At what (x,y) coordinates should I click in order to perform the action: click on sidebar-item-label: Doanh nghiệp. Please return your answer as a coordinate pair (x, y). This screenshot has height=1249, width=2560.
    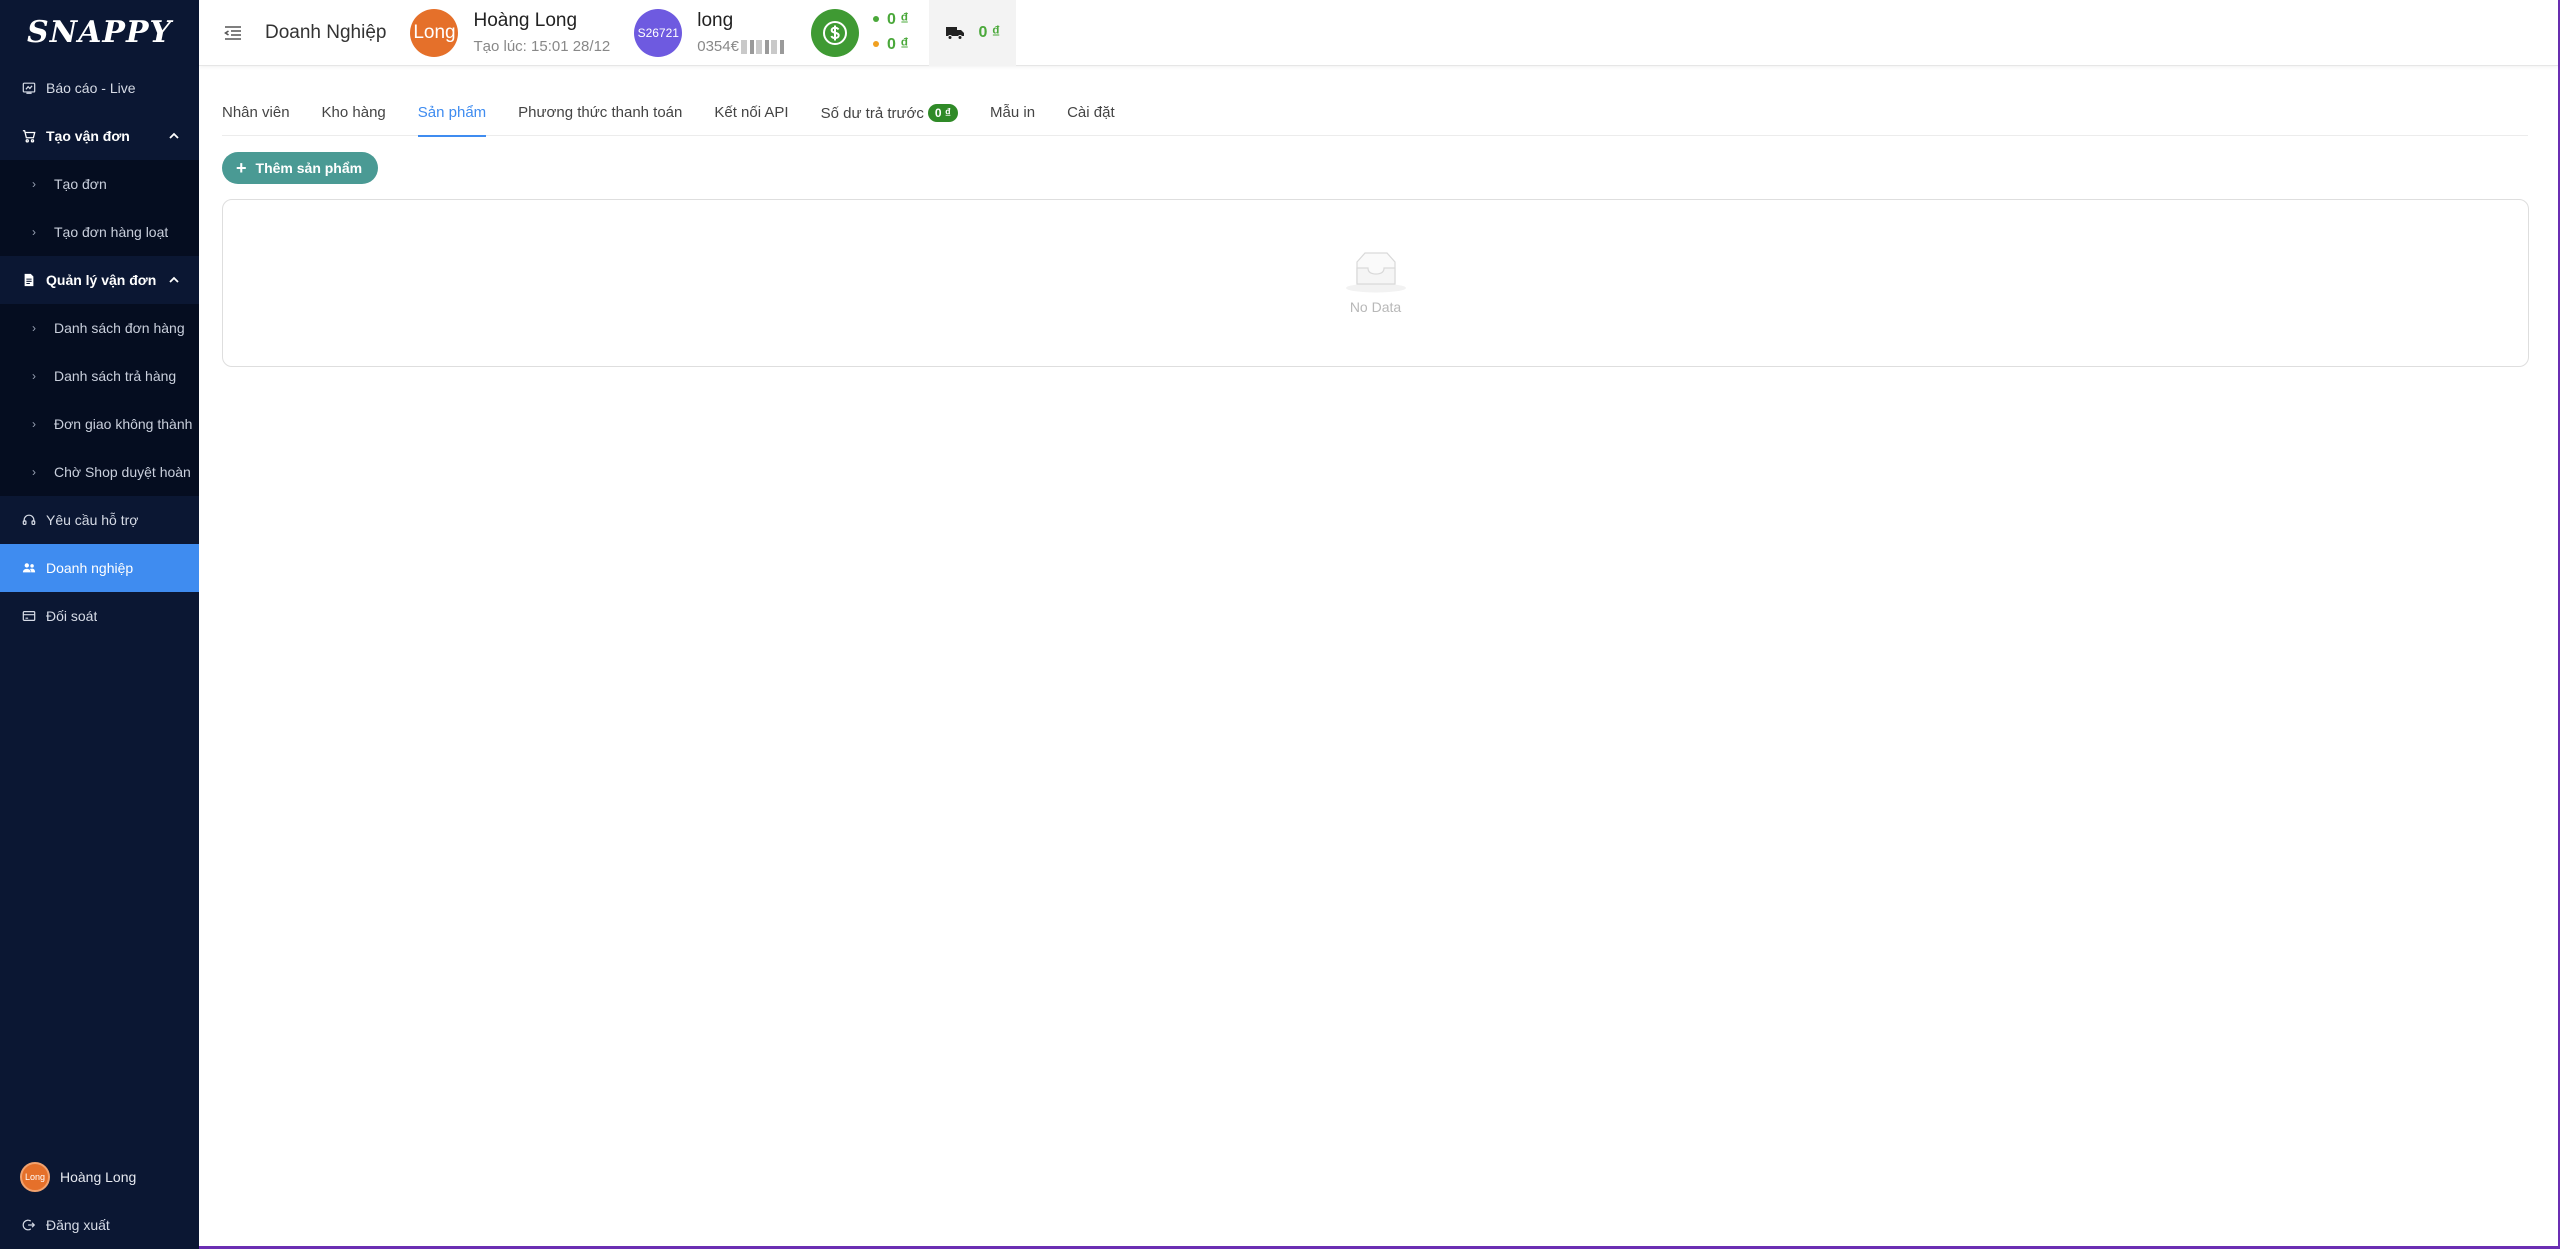
    Looking at the image, I should click on (90, 568).